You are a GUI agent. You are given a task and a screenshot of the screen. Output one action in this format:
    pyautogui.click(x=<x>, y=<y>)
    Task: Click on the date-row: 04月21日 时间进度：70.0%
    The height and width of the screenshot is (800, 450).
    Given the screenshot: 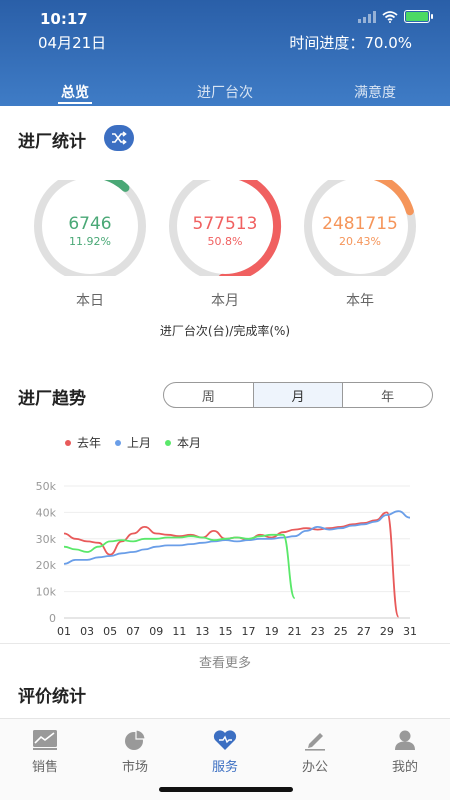 What is the action you would take?
    pyautogui.click(x=225, y=41)
    